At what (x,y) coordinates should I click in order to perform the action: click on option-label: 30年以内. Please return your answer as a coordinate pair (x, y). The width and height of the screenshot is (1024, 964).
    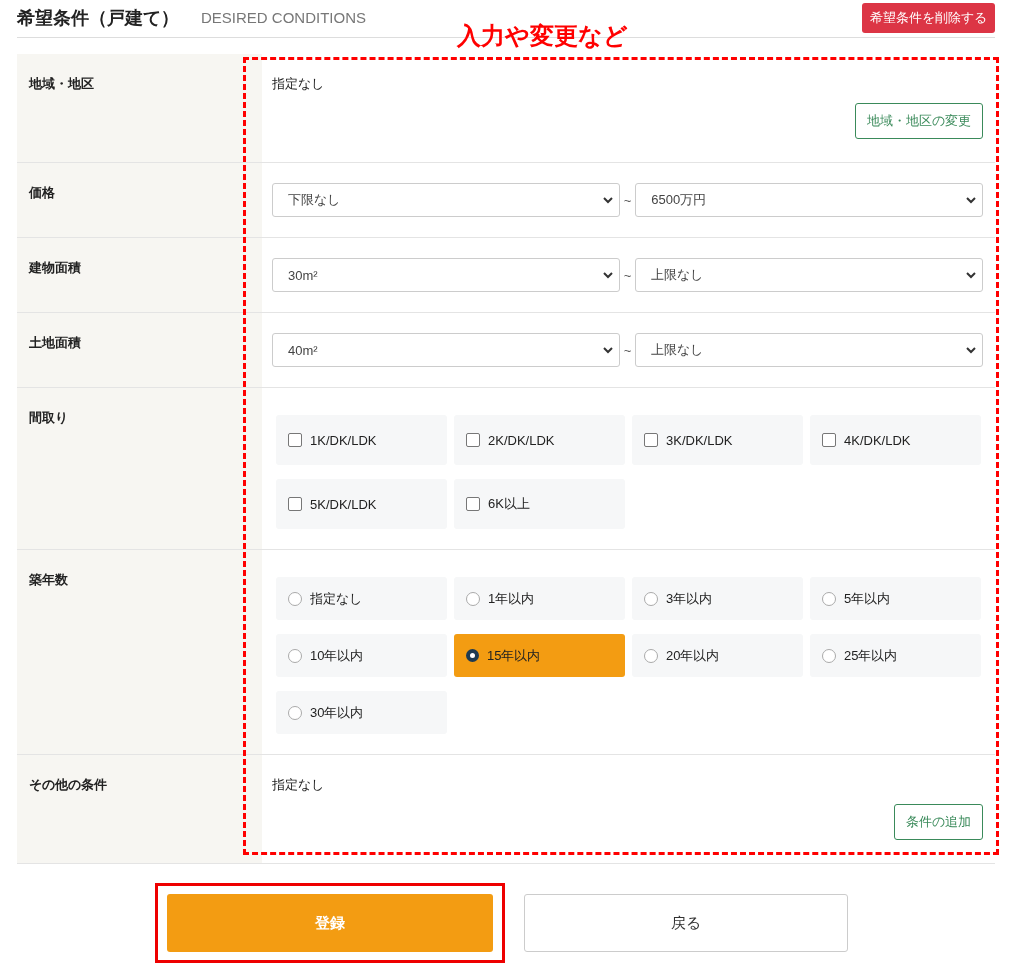
    Looking at the image, I should click on (337, 712).